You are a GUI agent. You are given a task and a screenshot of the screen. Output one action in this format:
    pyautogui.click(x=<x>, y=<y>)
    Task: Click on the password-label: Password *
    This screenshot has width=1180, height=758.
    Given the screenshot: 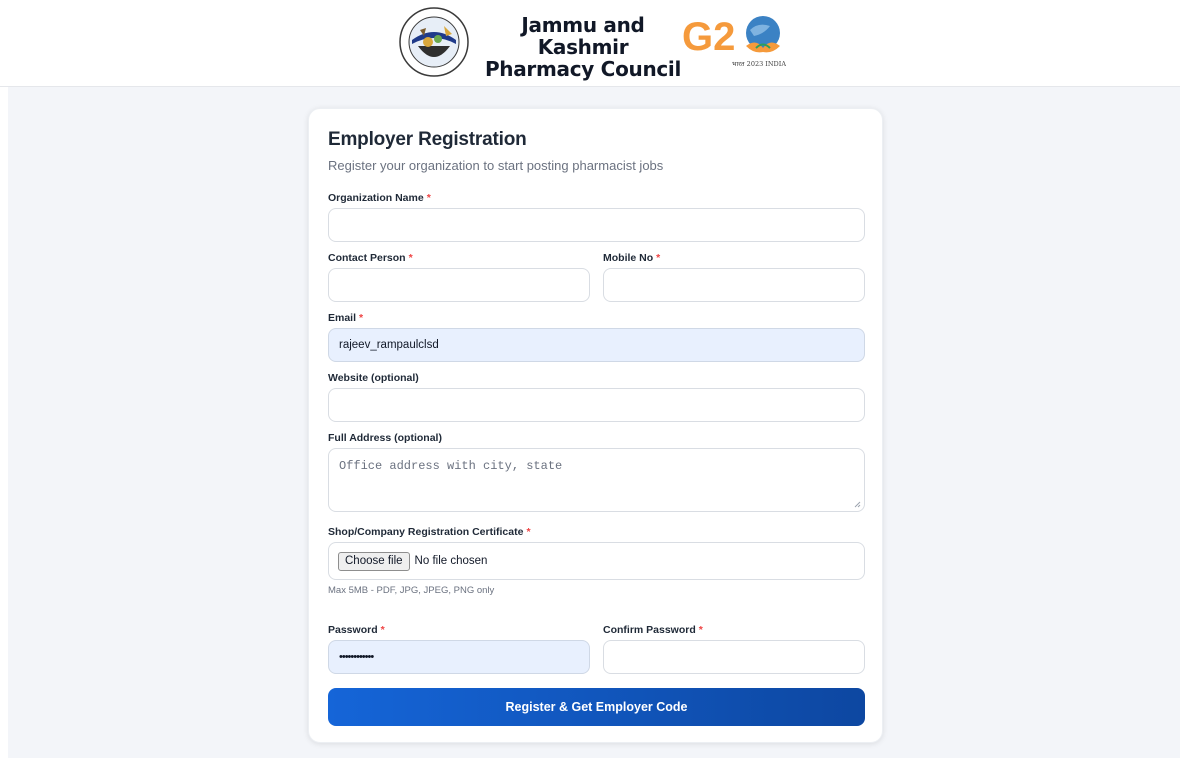 What is the action you would take?
    pyautogui.click(x=356, y=630)
    